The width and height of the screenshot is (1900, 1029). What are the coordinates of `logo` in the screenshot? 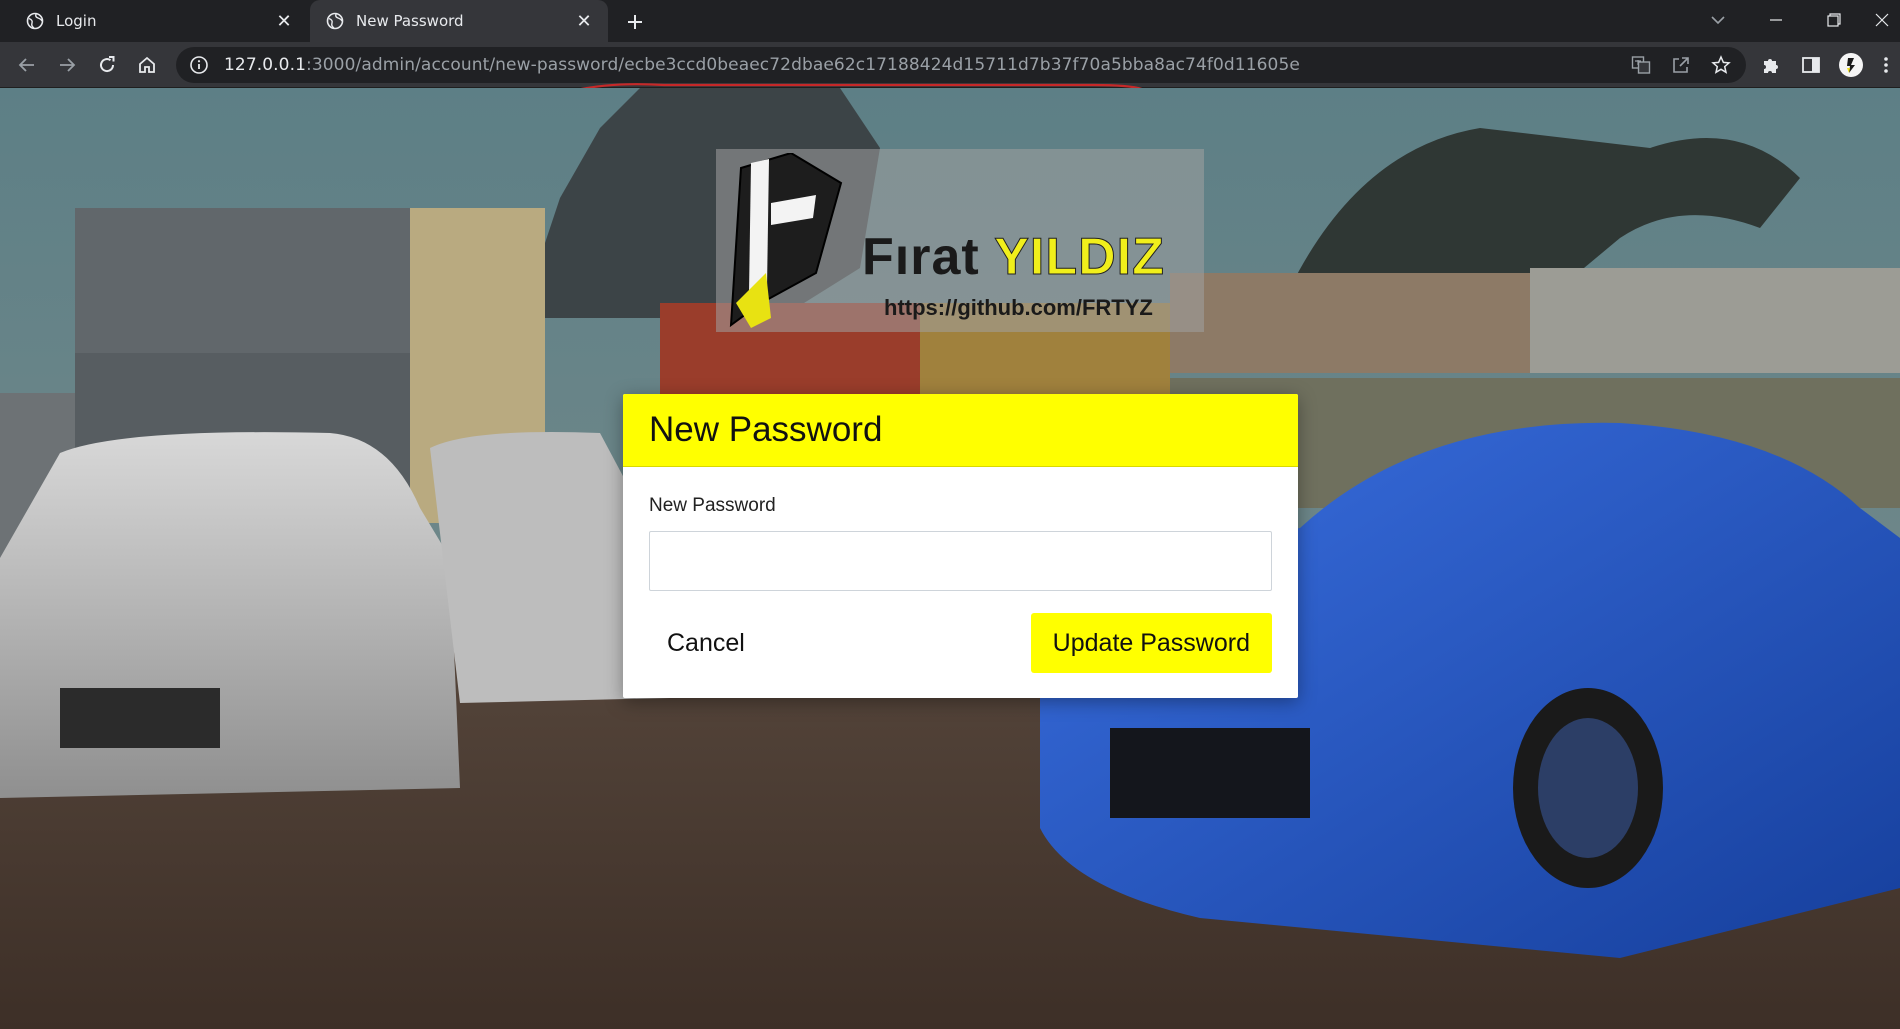 It's located at (786, 240).